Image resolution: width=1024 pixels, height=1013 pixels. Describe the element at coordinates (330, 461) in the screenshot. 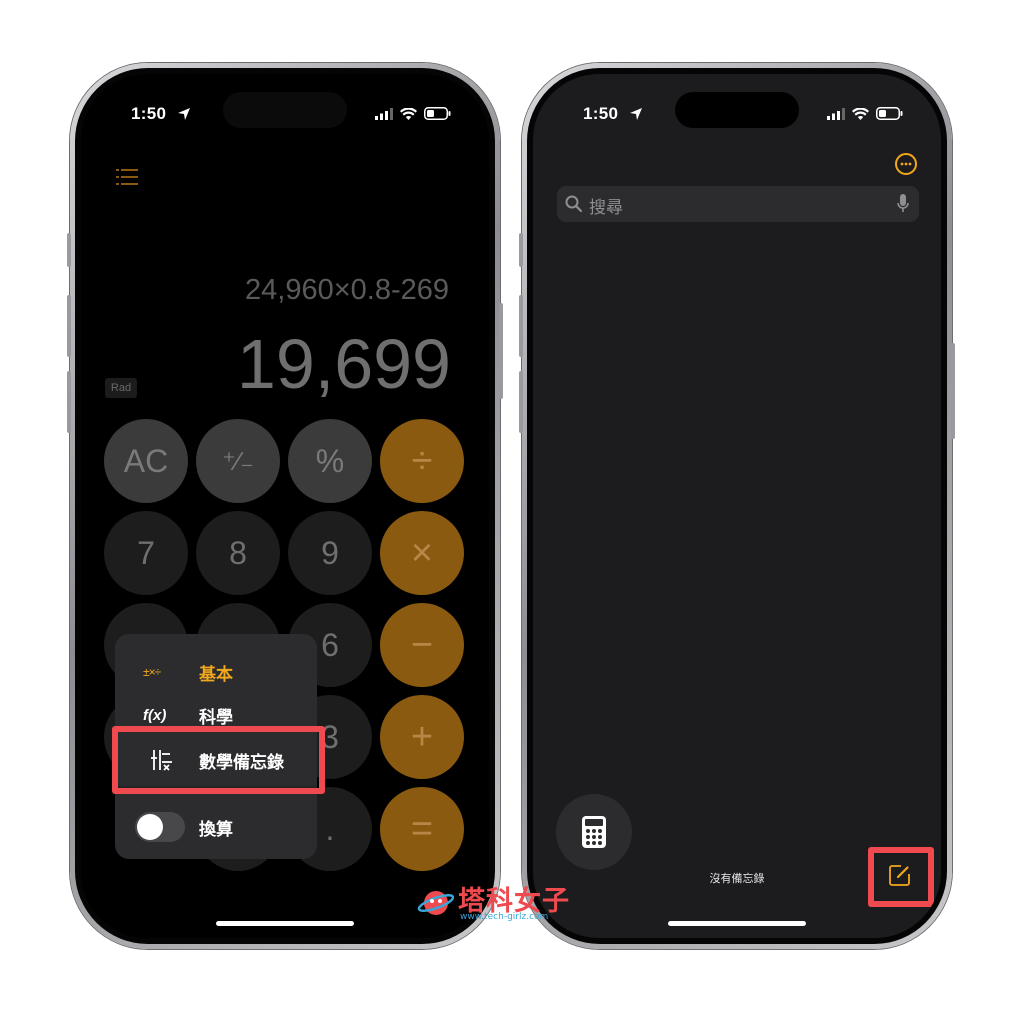

I see `percent-key: %` at that location.